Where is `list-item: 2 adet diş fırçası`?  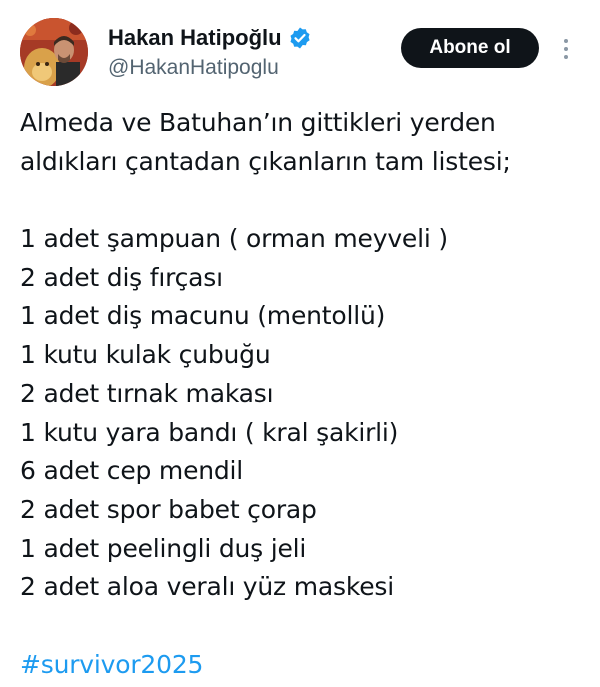
list-item: 2 adet diş fırçası is located at coordinates (121, 277).